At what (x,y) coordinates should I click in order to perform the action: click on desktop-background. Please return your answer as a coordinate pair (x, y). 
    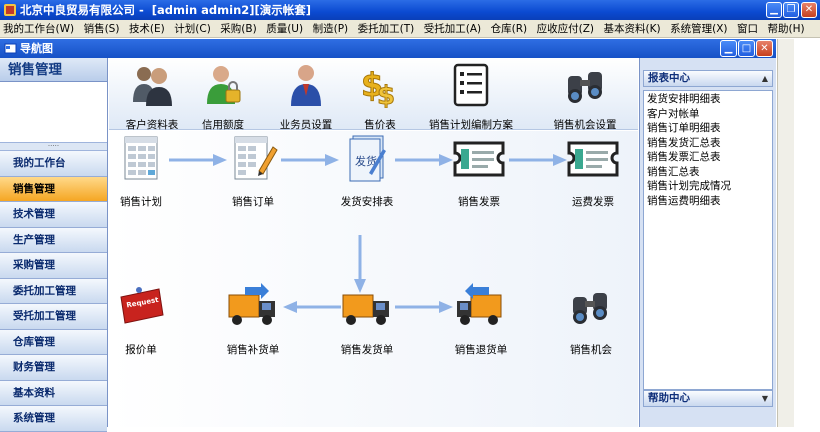
    Looking at the image, I should click on (807, 233).